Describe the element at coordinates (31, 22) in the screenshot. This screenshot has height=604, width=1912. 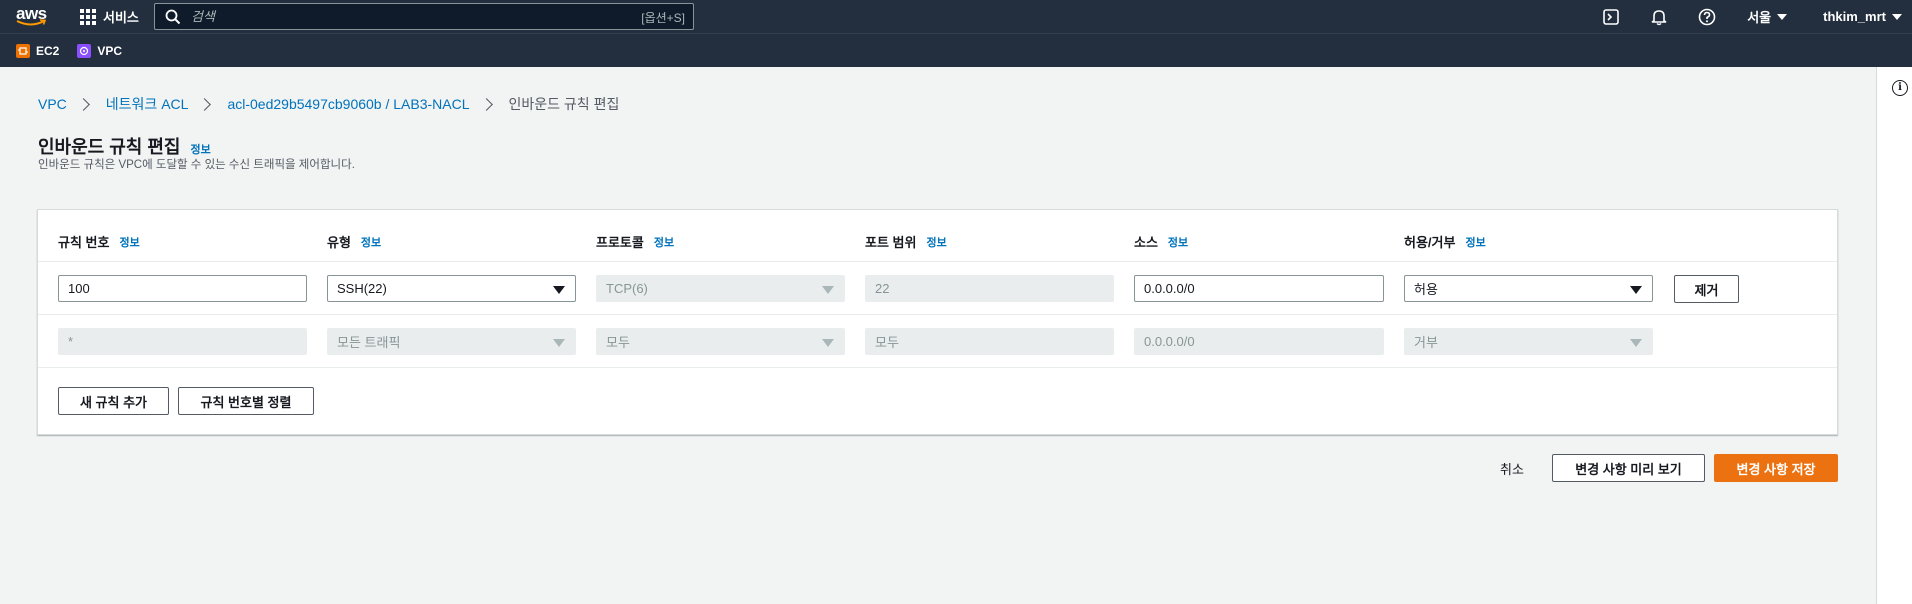
I see `aws-smile-icon` at that location.